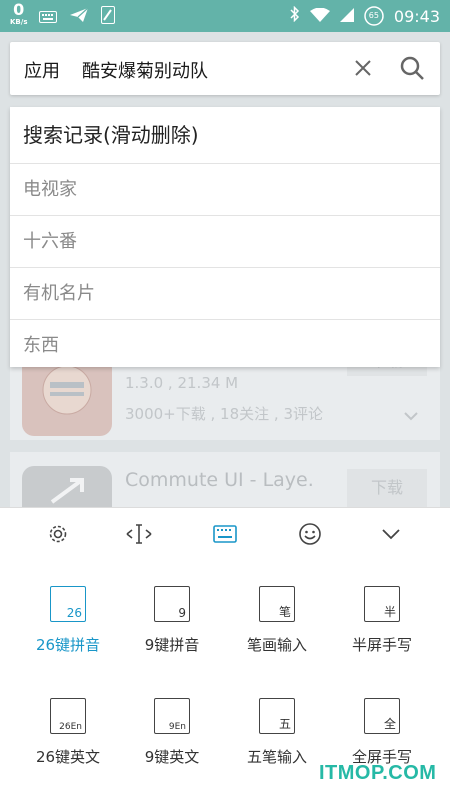 This screenshot has width=450, height=801. What do you see at coordinates (363, 68) in the screenshot?
I see `clear-icon` at bounding box center [363, 68].